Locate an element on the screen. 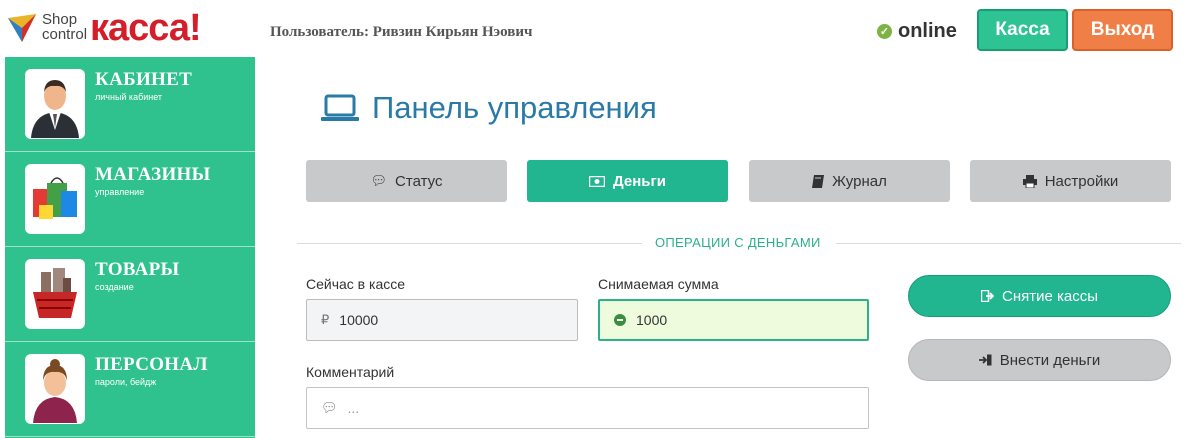 This screenshot has height=438, width=1188. logo: Shop control касса! is located at coordinates (108, 28).